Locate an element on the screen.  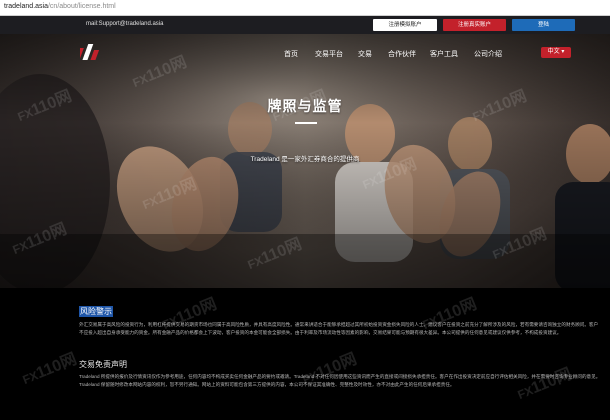
nav-item-tools: 客户工具 is located at coordinates (444, 54).